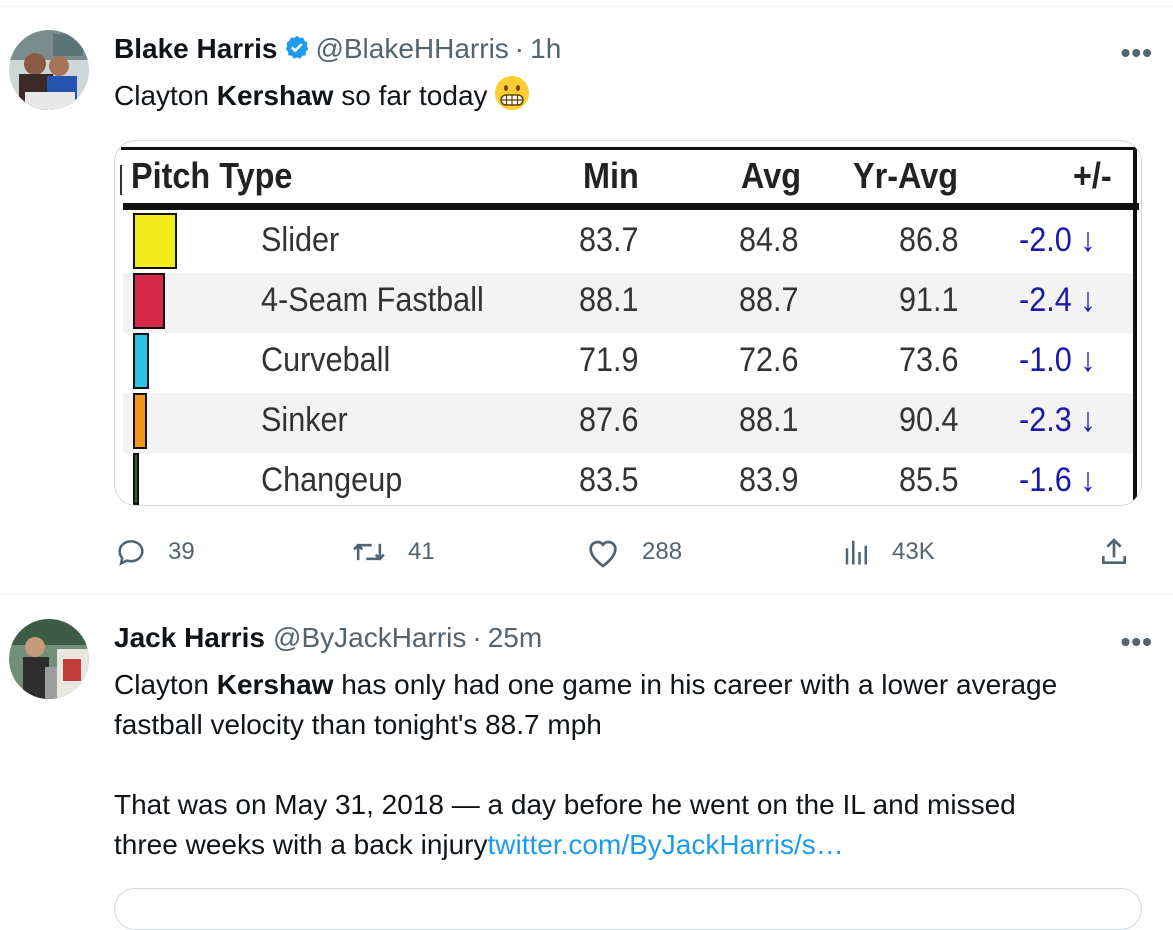 The image size is (1173, 930). What do you see at coordinates (1057, 360) in the screenshot?
I see `diff-cell: -1.0 ↓` at bounding box center [1057, 360].